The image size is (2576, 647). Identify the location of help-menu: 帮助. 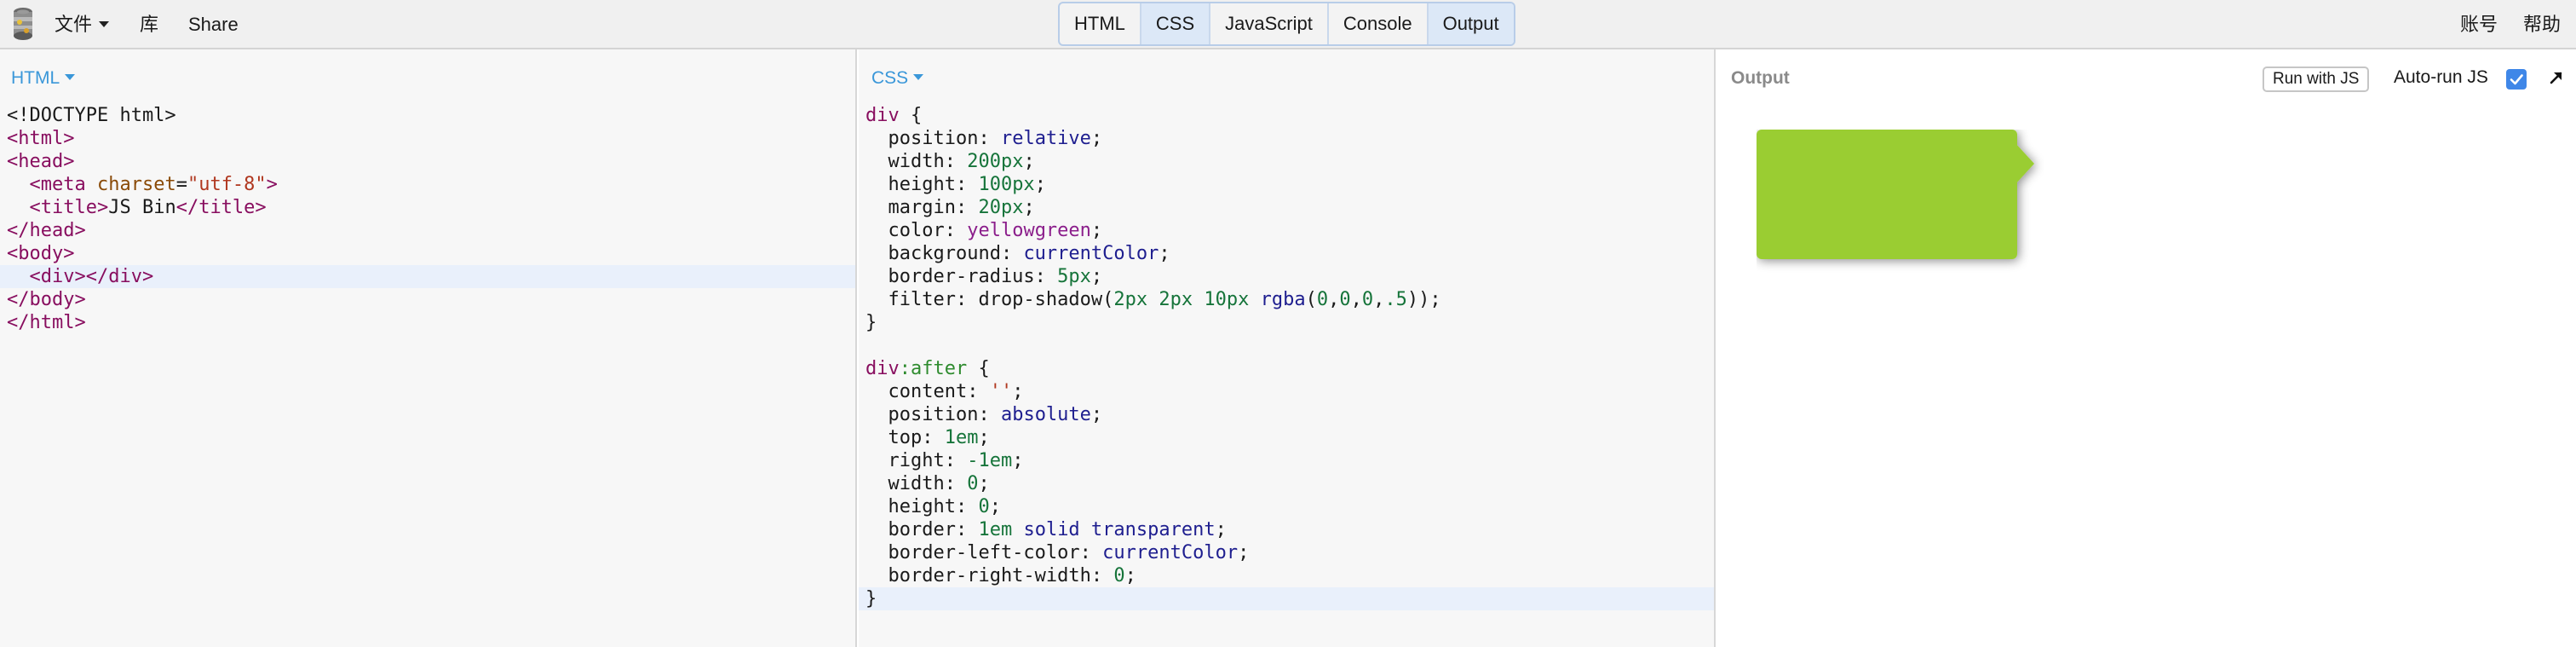
(2542, 24).